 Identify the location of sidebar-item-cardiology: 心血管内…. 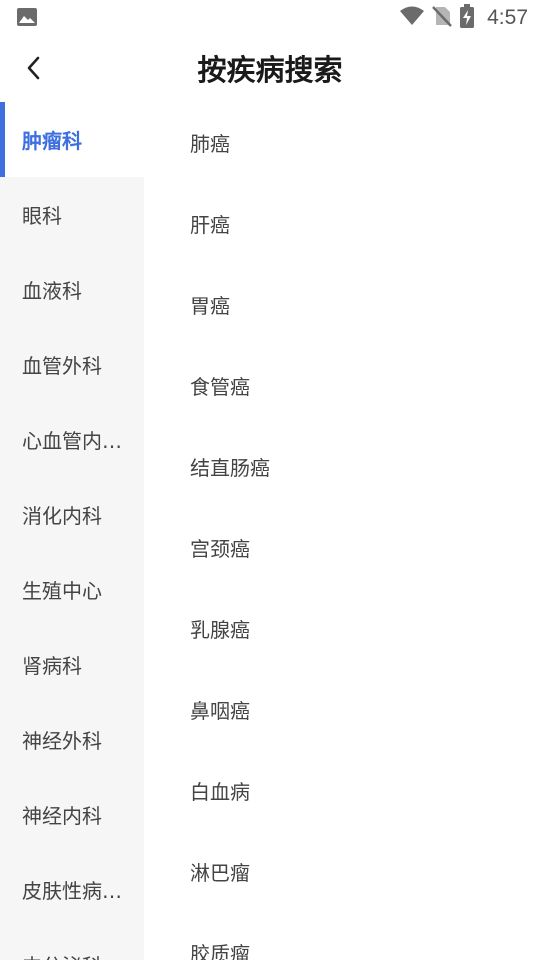
(72, 439).